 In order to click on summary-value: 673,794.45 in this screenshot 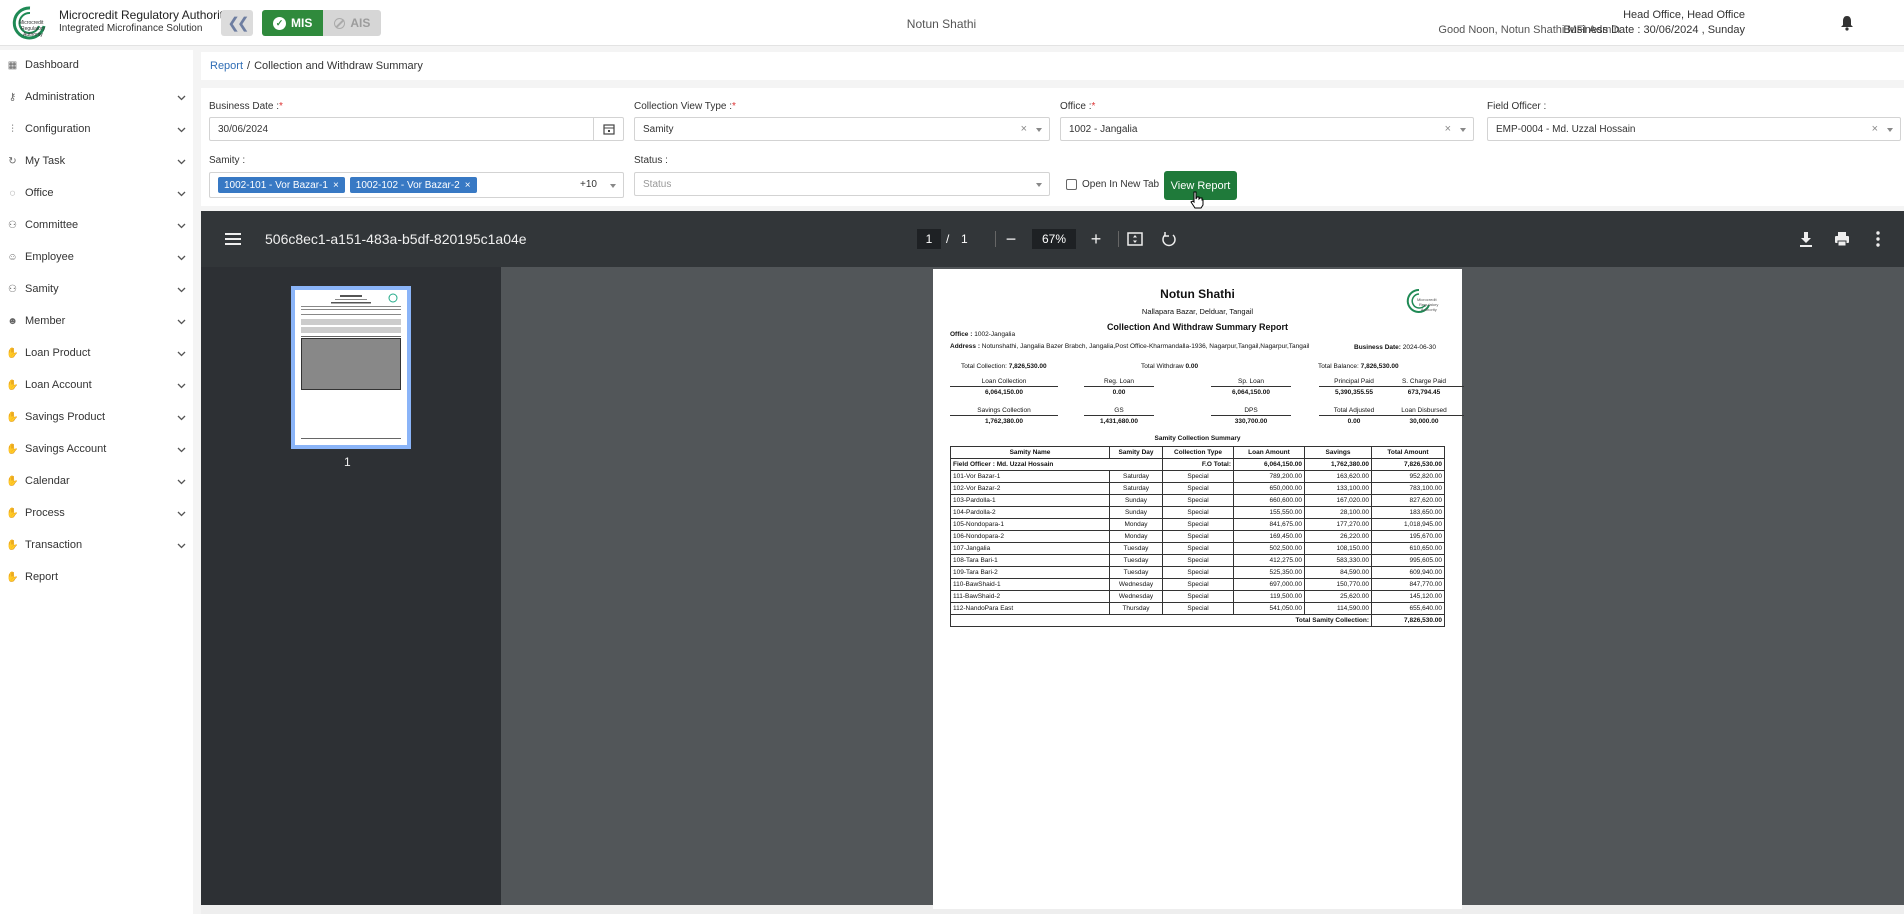, I will do `click(1424, 392)`.